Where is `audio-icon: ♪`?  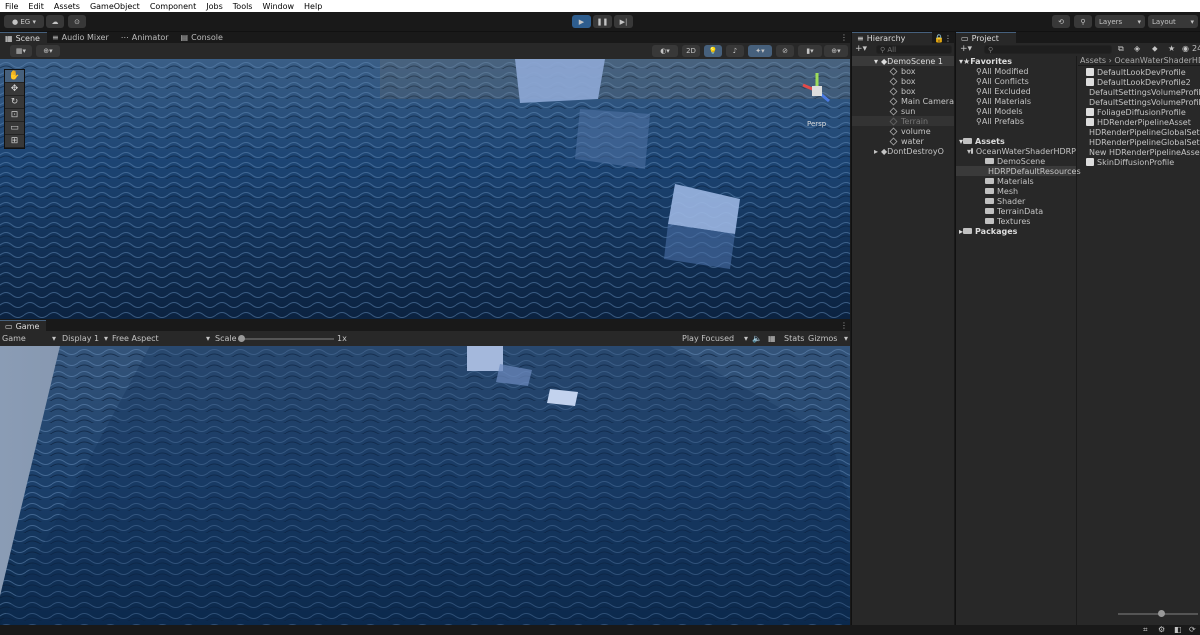
audio-icon: ♪ is located at coordinates (735, 51).